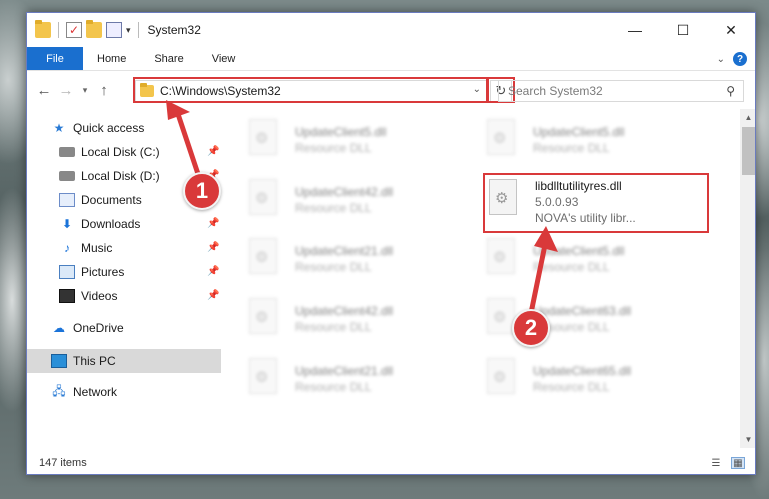 The height and width of the screenshot is (499, 769). Describe the element at coordinates (67, 296) in the screenshot. I see `videos-icon` at that location.